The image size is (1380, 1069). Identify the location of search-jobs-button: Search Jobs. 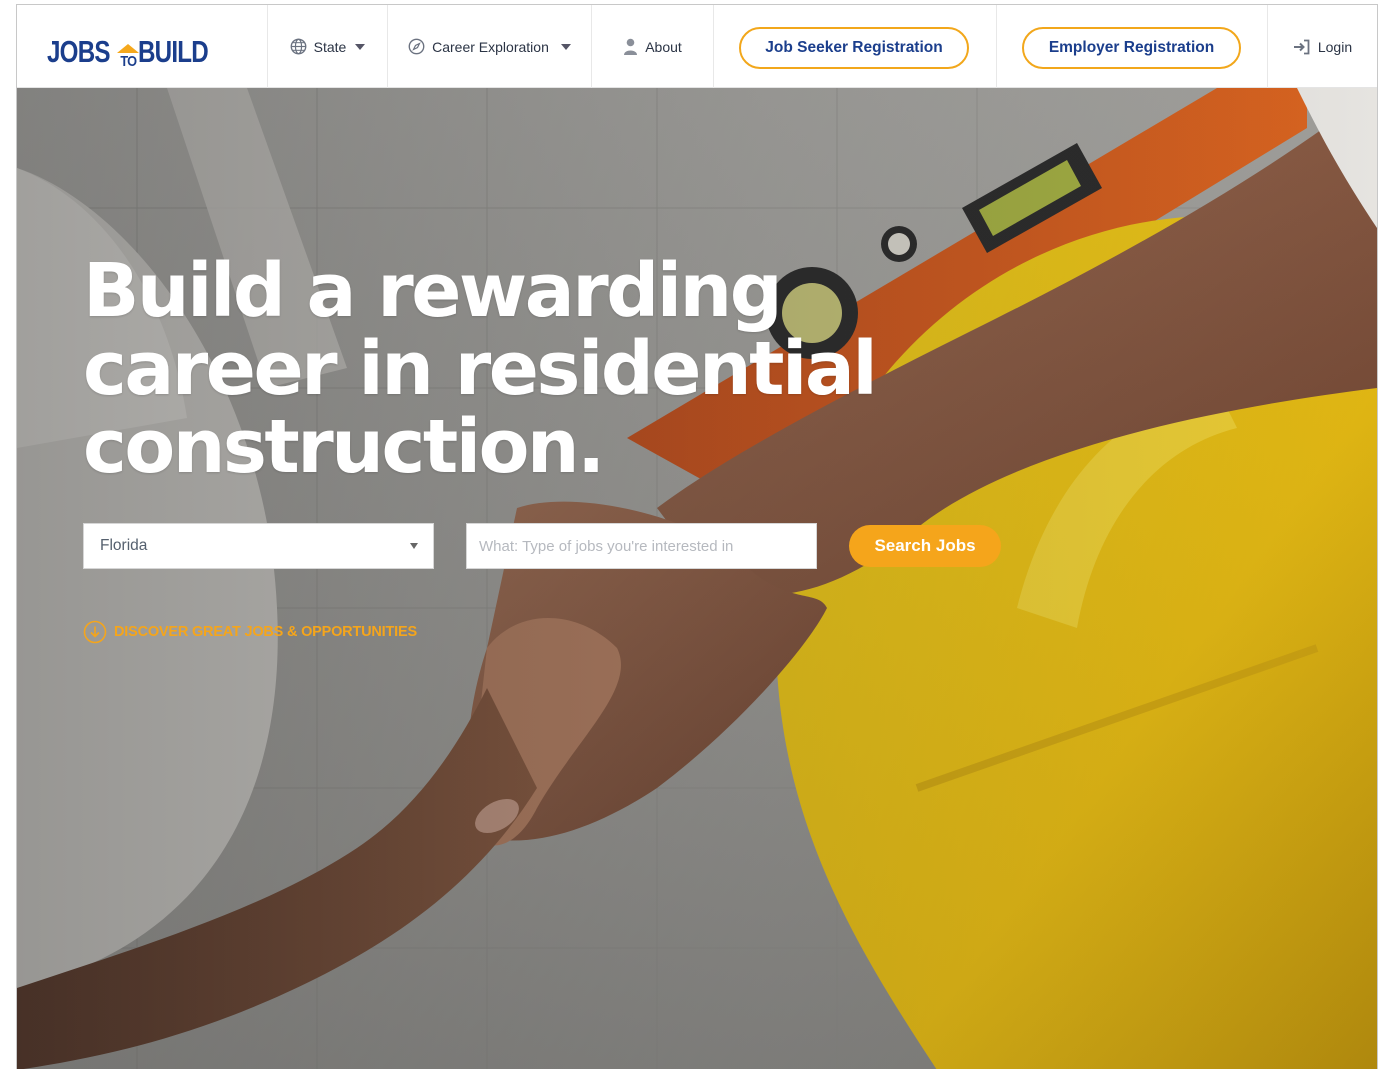
(925, 546).